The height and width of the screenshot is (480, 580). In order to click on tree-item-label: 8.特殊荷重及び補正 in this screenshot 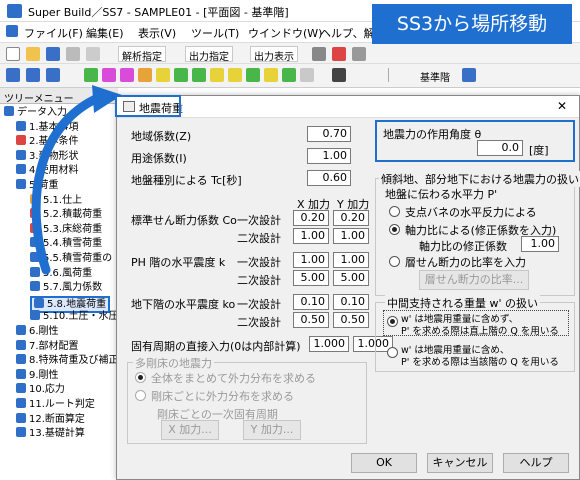, I will do `click(73, 361)`.